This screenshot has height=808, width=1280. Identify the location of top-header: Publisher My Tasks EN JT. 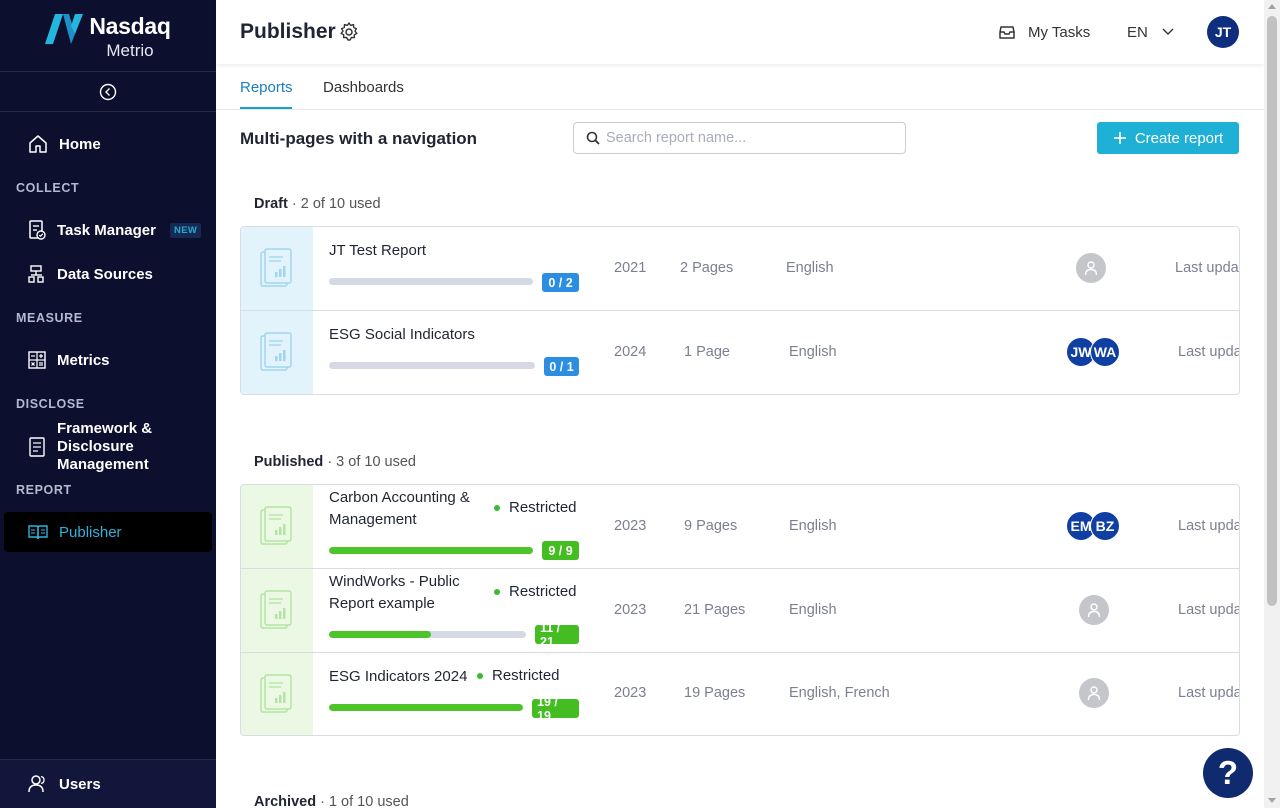
(740, 32).